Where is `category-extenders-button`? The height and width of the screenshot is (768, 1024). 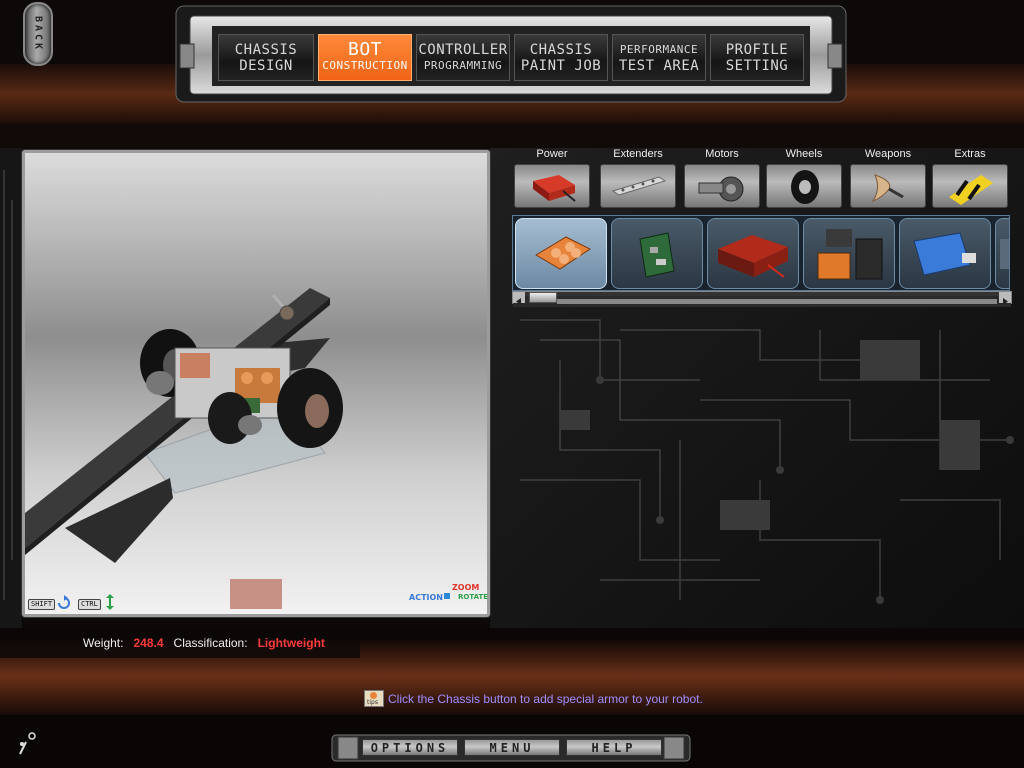
category-extenders-button is located at coordinates (638, 186).